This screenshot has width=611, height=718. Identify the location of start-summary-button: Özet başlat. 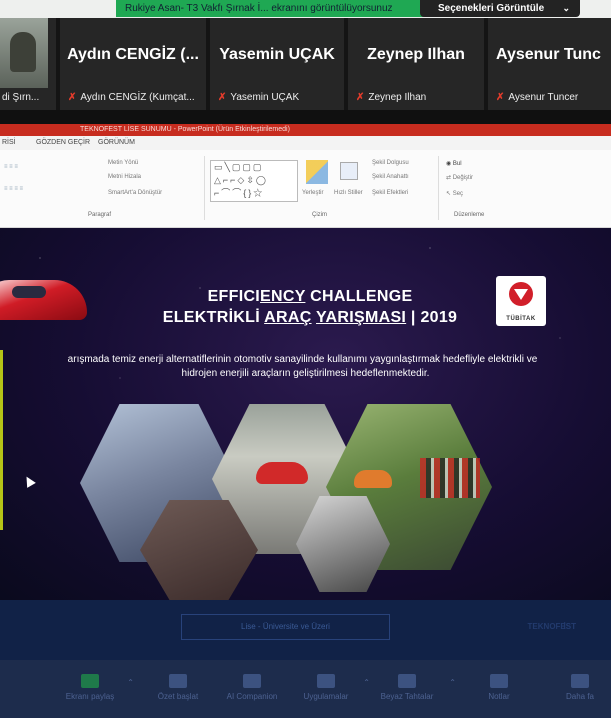
(178, 687).